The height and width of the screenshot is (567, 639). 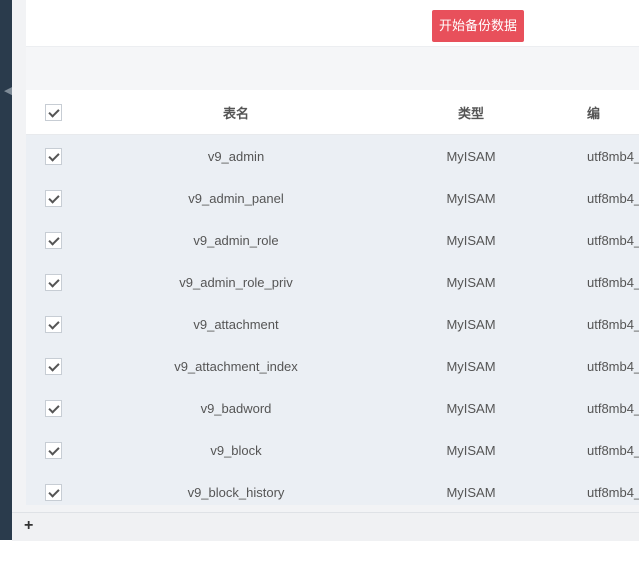 I want to click on column-header-encoding: 编, so click(x=594, y=113).